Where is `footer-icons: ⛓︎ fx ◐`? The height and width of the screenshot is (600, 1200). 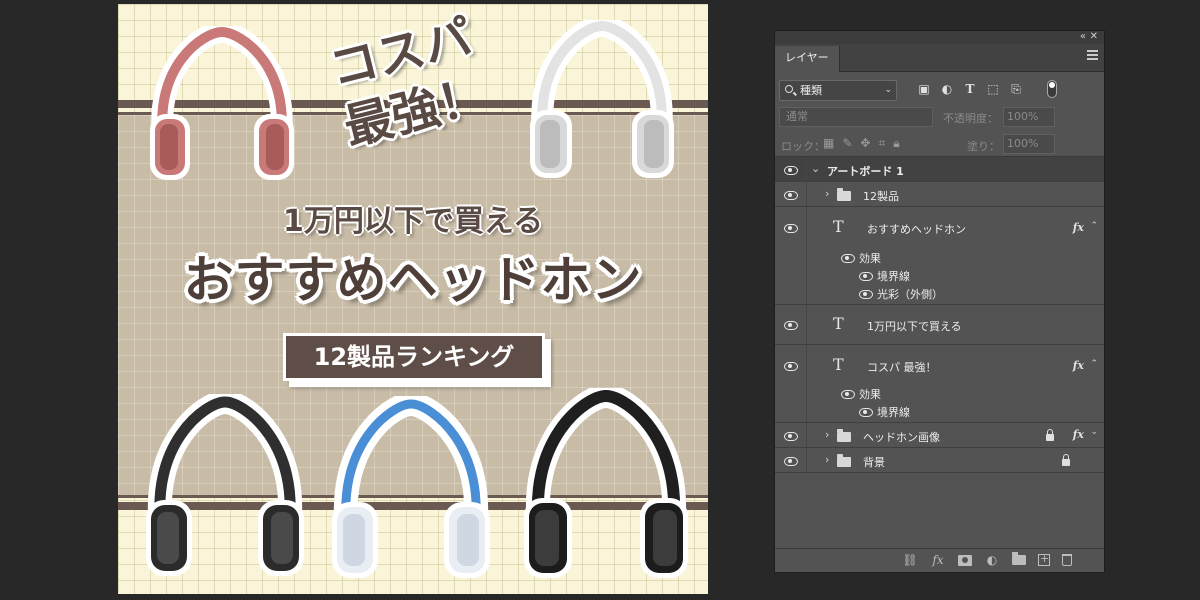 footer-icons: ⛓︎ fx ◐ is located at coordinates (987, 559).